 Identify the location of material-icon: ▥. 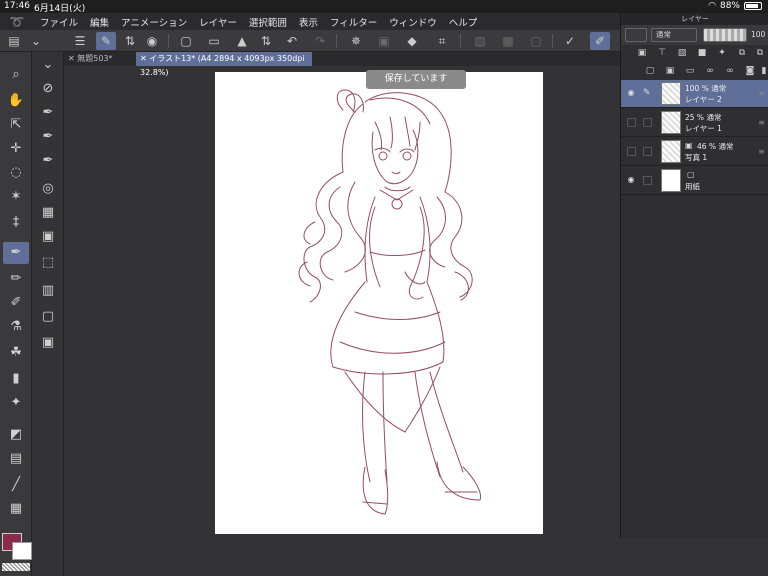
(48, 291).